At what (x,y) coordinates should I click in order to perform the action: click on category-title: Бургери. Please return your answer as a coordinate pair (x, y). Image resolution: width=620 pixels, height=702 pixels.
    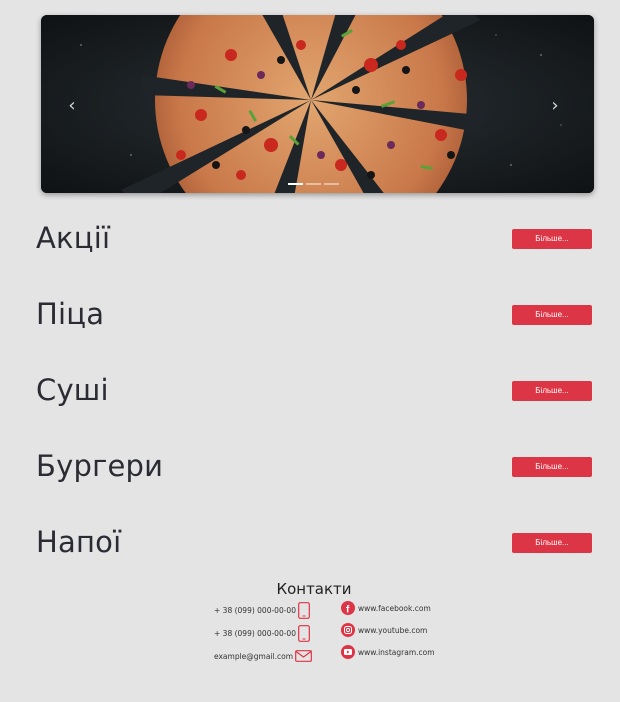
    Looking at the image, I should click on (100, 466).